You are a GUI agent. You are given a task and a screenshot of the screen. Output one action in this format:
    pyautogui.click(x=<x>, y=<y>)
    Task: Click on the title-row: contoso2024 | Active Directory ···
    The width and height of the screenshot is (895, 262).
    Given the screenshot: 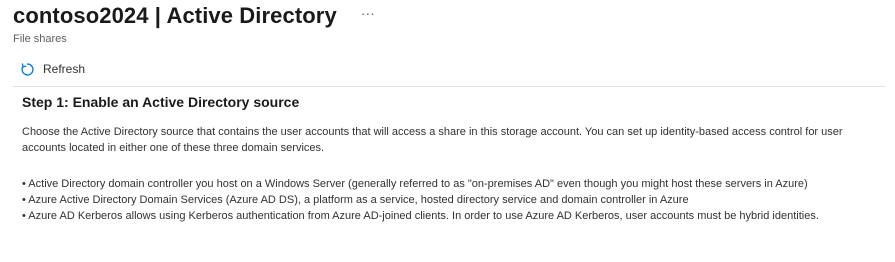 What is the action you would take?
    pyautogui.click(x=194, y=16)
    